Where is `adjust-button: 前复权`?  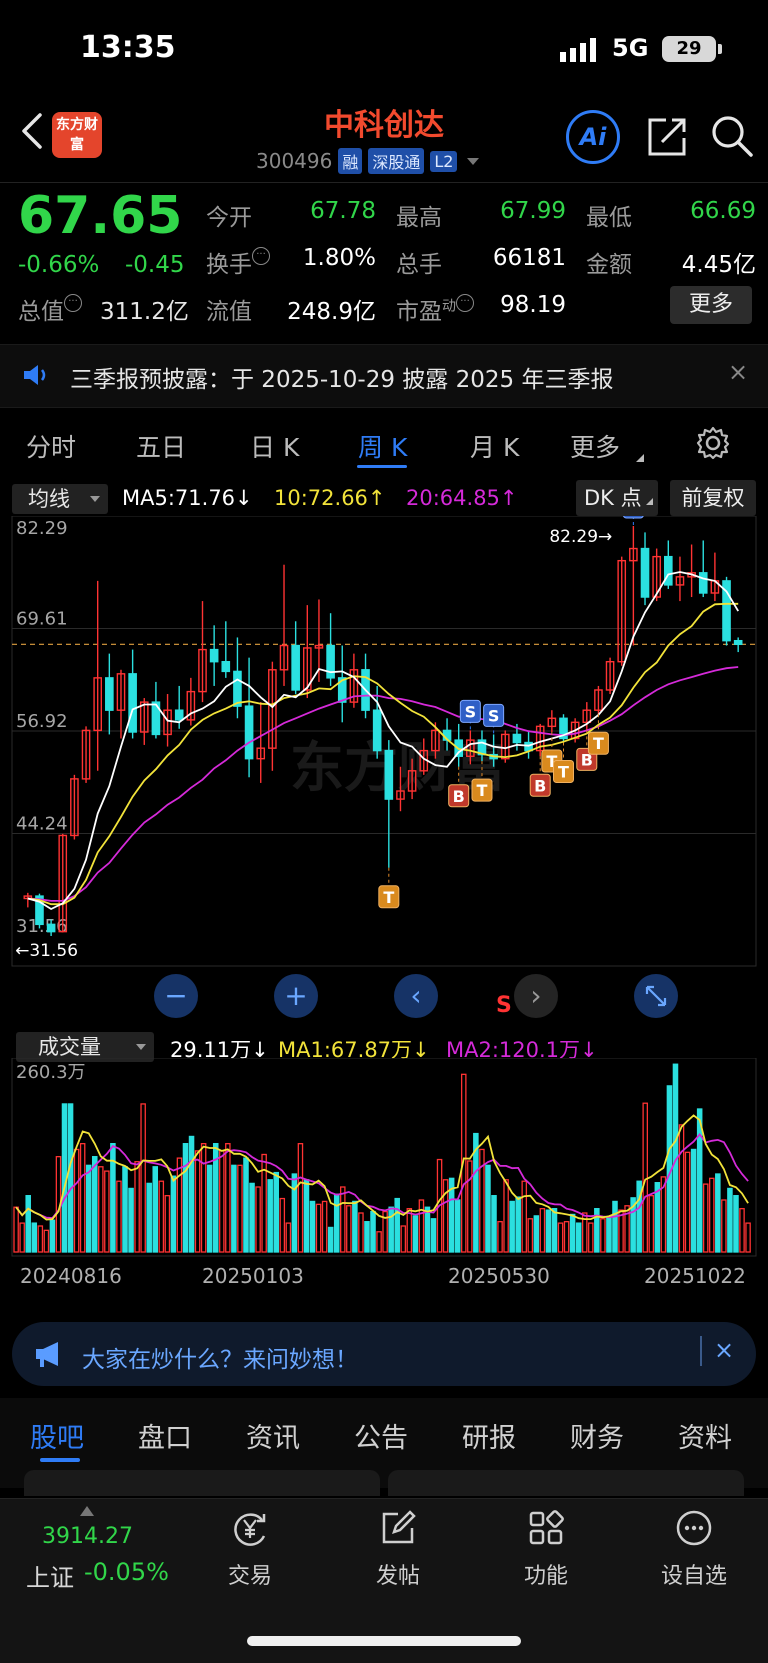 adjust-button: 前复权 is located at coordinates (713, 498).